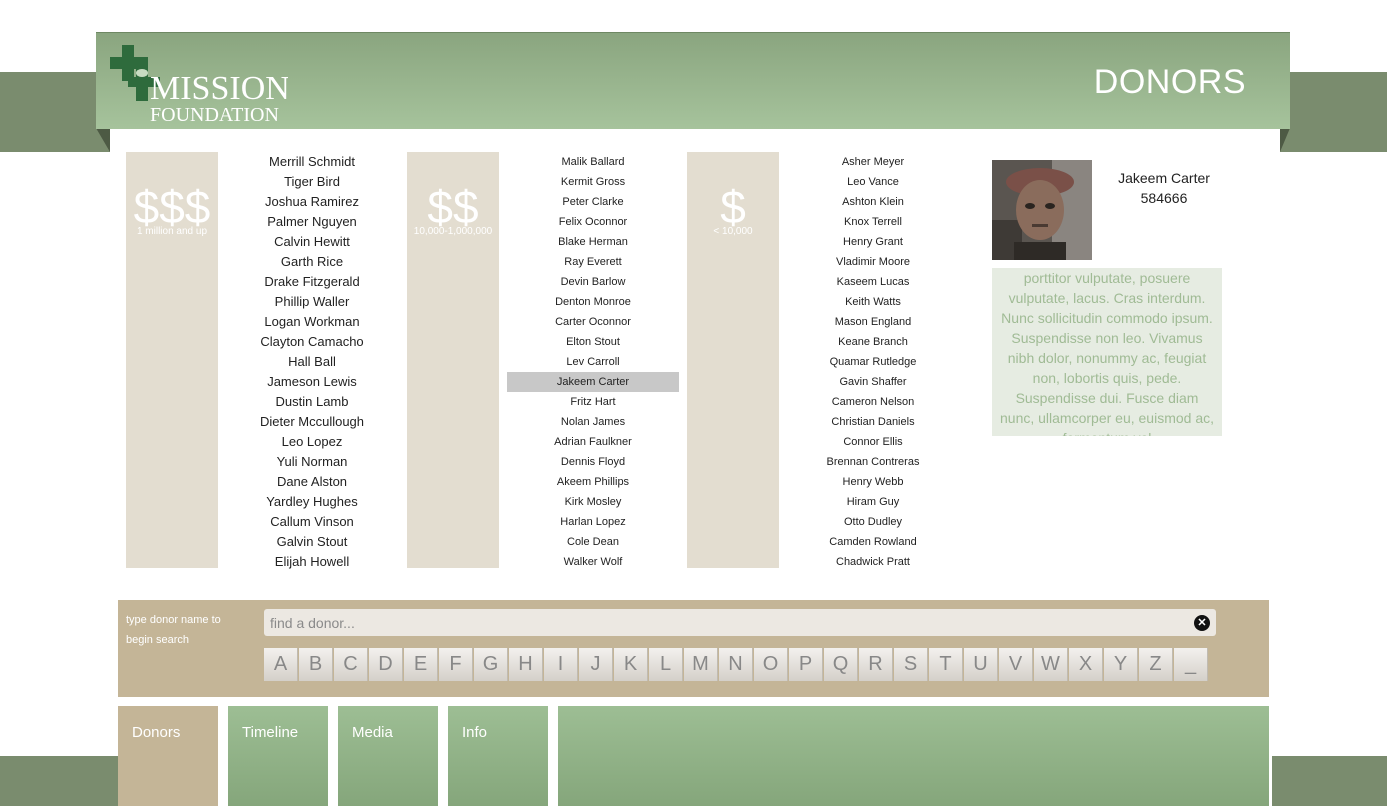  I want to click on donor-name-item: Carter Oconnor, so click(593, 322).